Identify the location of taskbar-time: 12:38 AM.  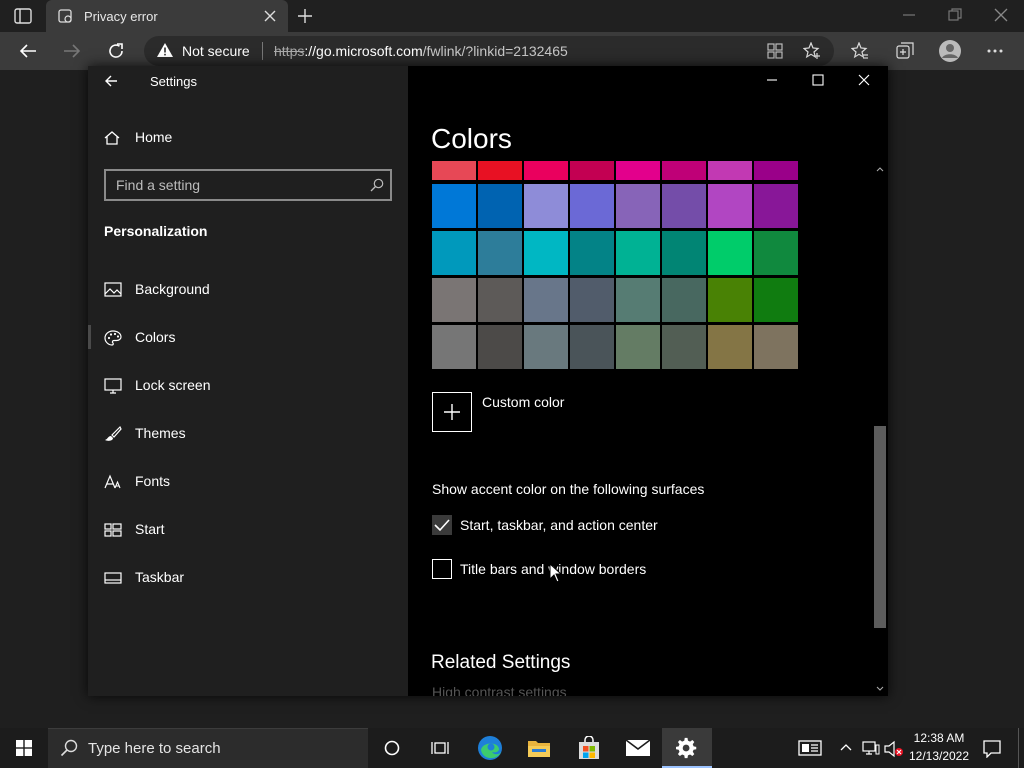
(939, 738).